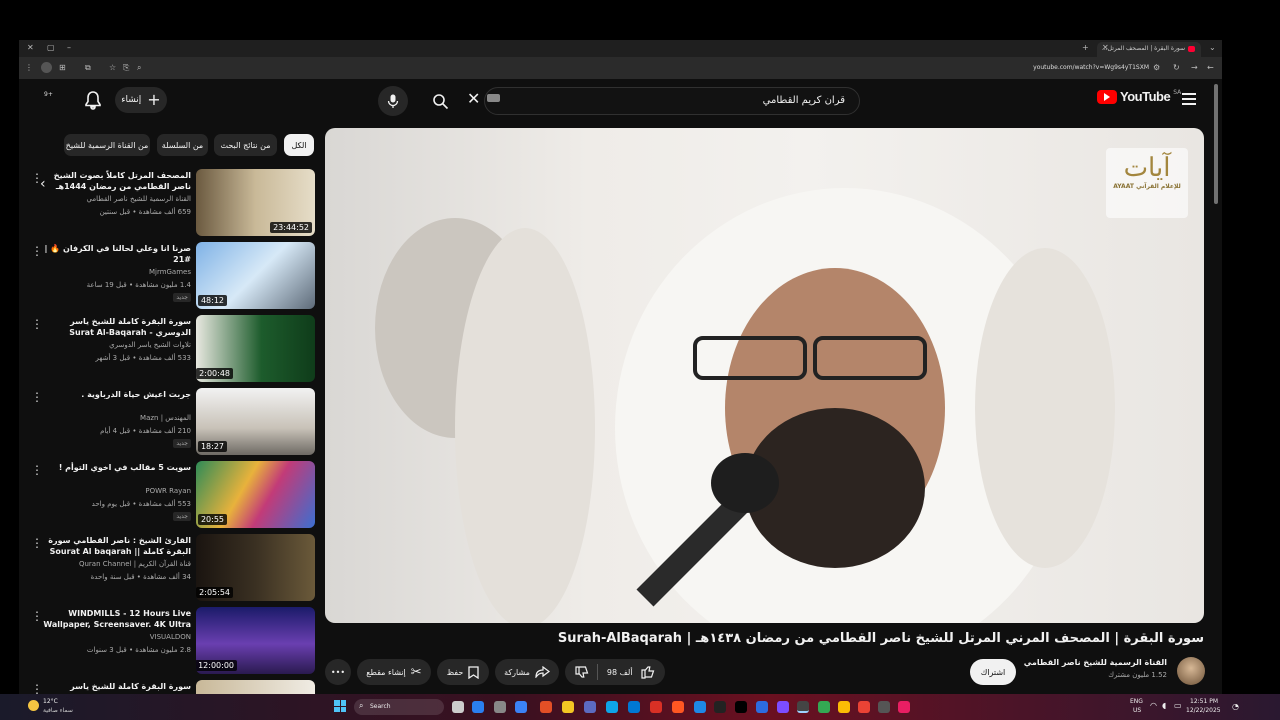  Describe the element at coordinates (33, 705) in the screenshot. I see `weather-moon-icon` at that location.